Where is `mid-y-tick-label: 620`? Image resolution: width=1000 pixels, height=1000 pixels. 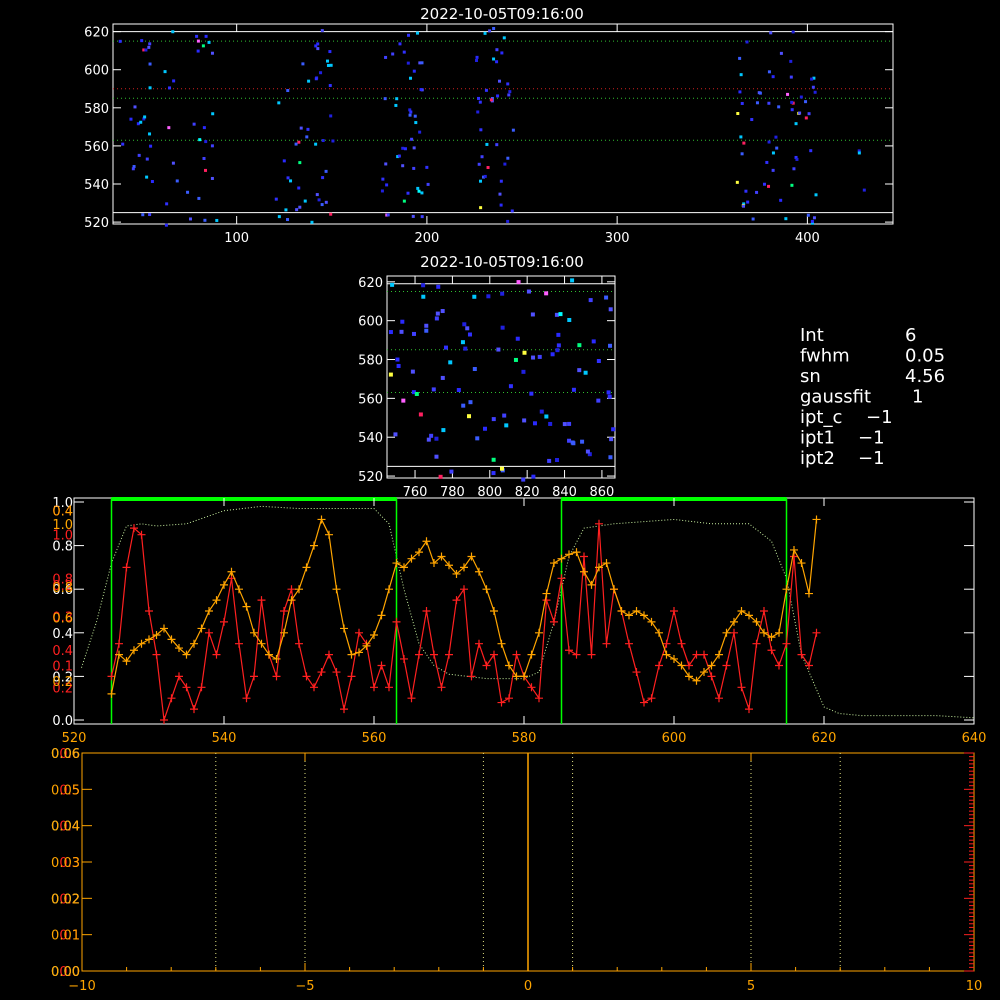
mid-y-tick-label: 620 is located at coordinates (370, 283).